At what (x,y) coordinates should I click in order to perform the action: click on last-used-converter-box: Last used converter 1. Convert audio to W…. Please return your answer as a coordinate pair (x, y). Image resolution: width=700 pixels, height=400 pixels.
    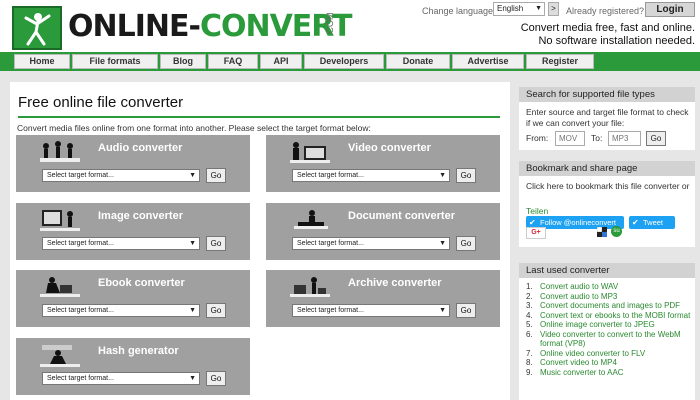
    Looking at the image, I should click on (607, 331).